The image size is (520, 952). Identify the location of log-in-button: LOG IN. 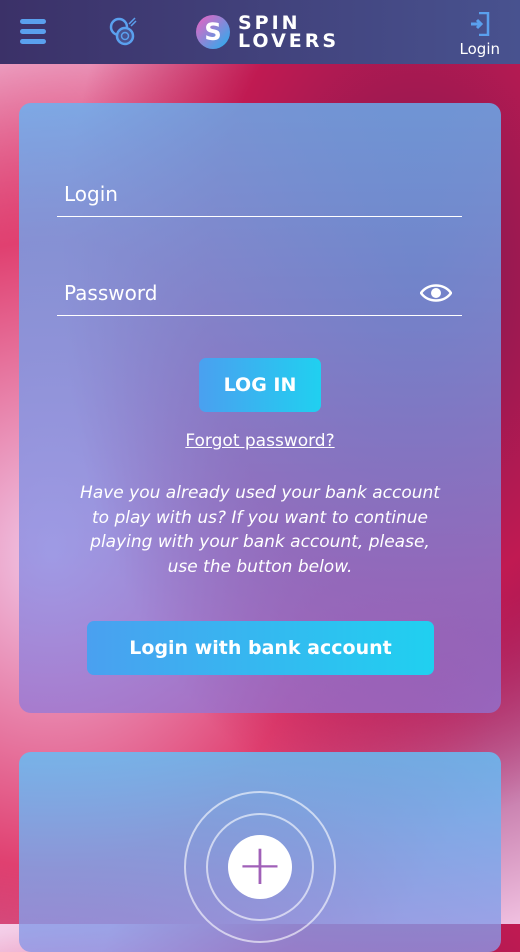
(260, 385).